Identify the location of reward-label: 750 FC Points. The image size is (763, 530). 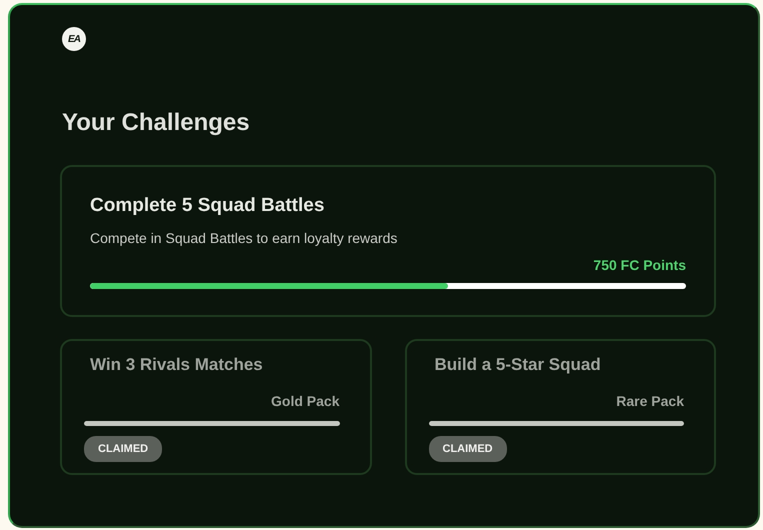
(639, 265).